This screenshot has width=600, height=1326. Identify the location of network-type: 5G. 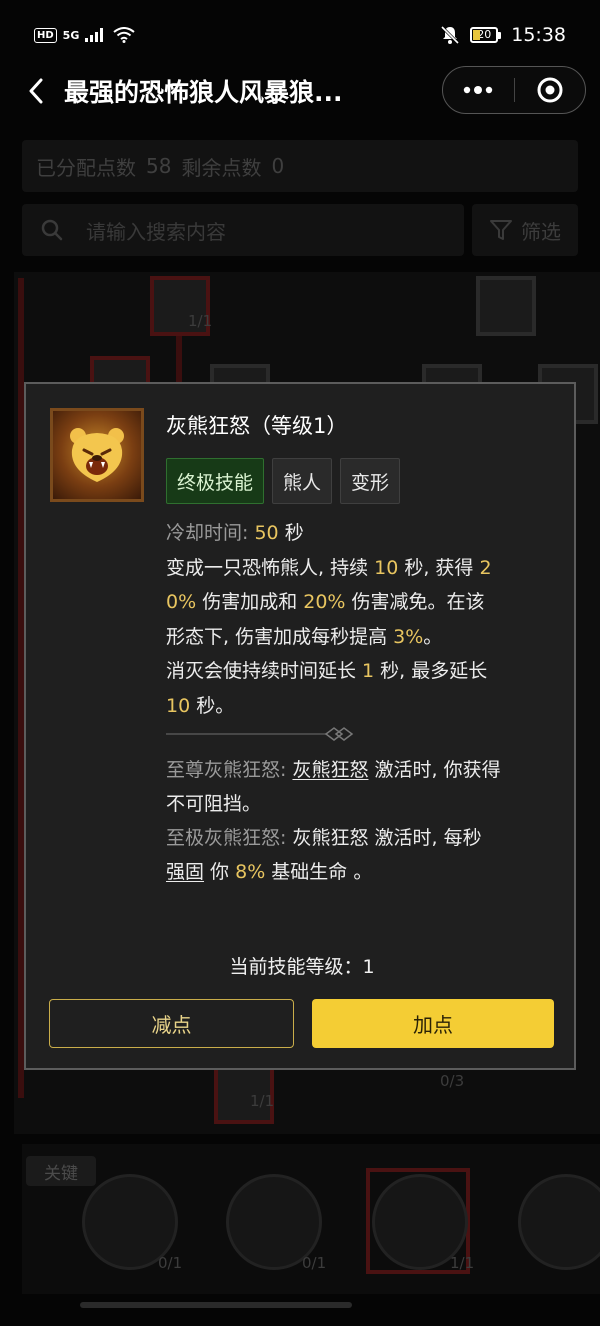
(71, 35).